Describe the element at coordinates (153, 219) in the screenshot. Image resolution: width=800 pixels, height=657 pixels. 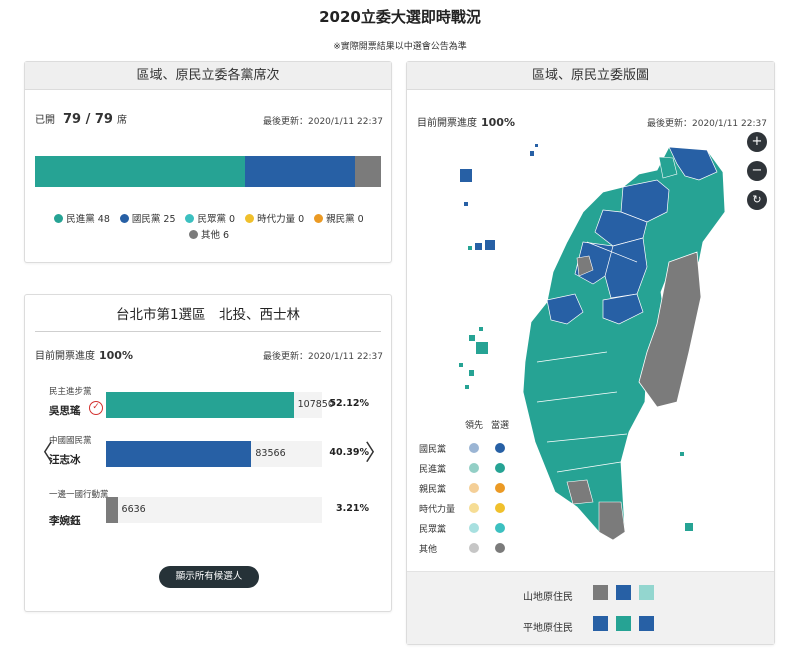
I see `party-legend-label: 國民黨 25` at that location.